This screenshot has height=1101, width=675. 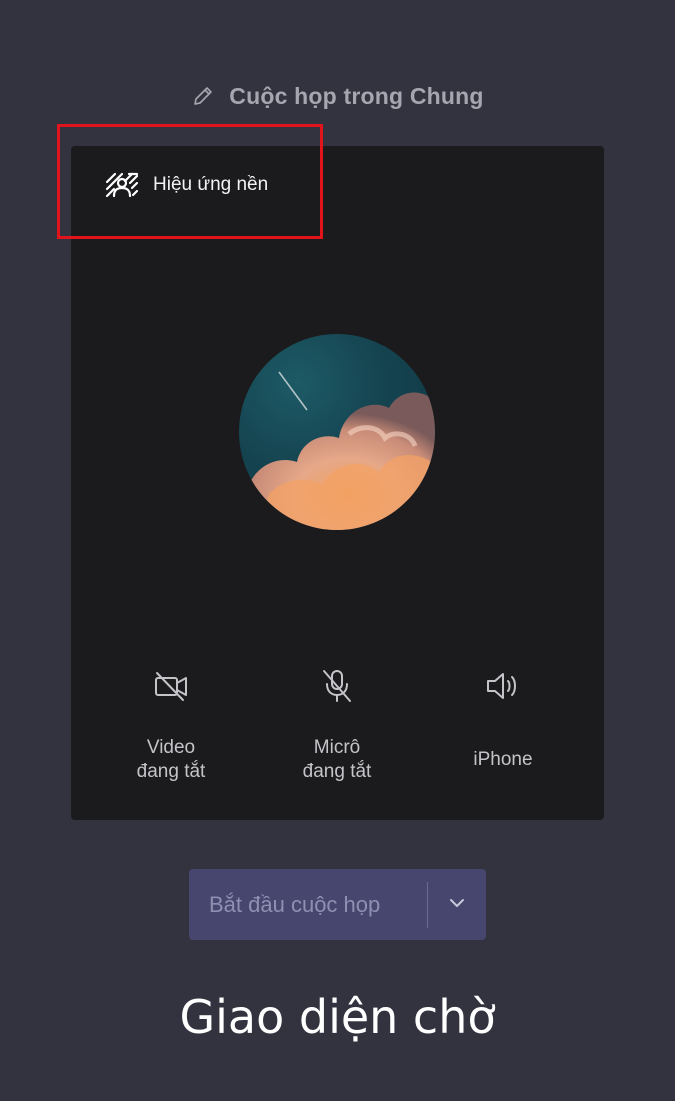 I want to click on video-toggle-button: Video đang tắt, so click(x=171, y=725).